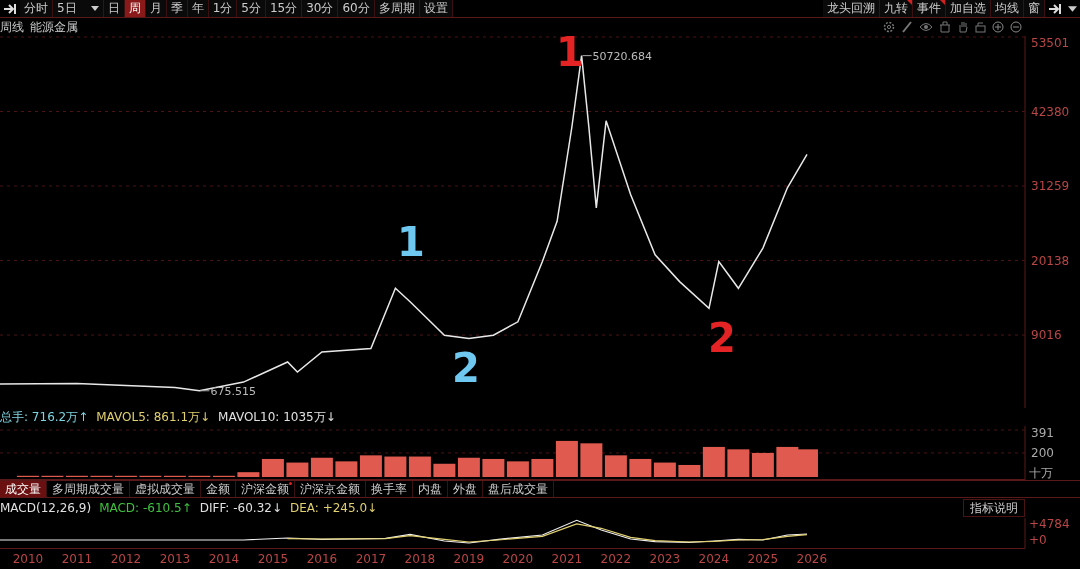 The height and width of the screenshot is (569, 1080). What do you see at coordinates (907, 27) in the screenshot?
I see `pen-icon` at bounding box center [907, 27].